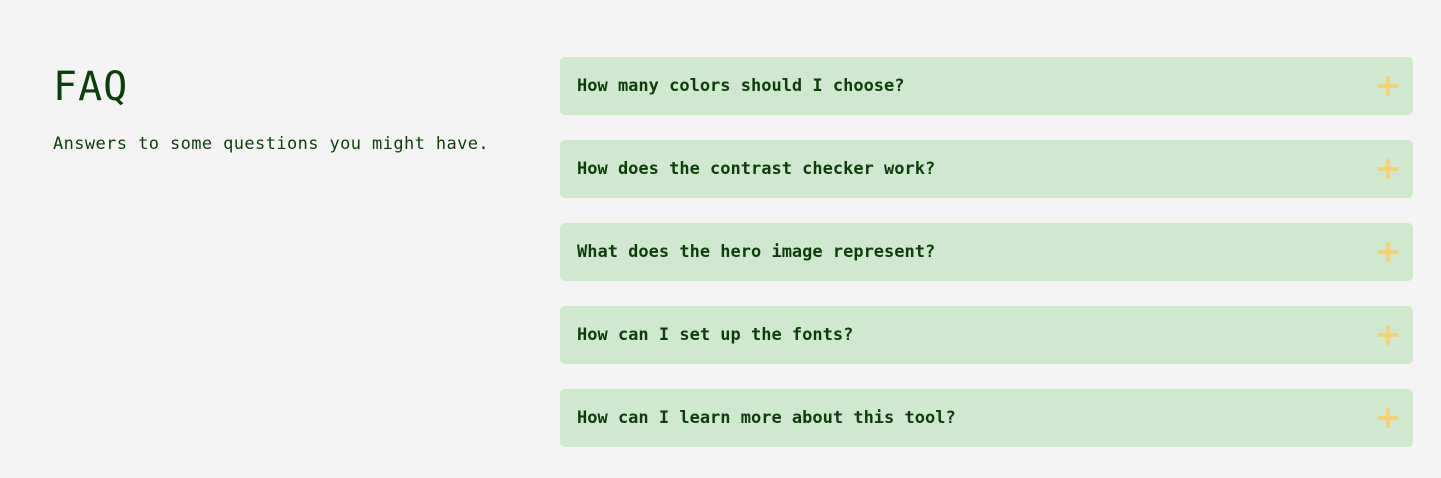  Describe the element at coordinates (986, 418) in the screenshot. I see `faq-item-learn-more: How can I learn more about this tool?` at that location.